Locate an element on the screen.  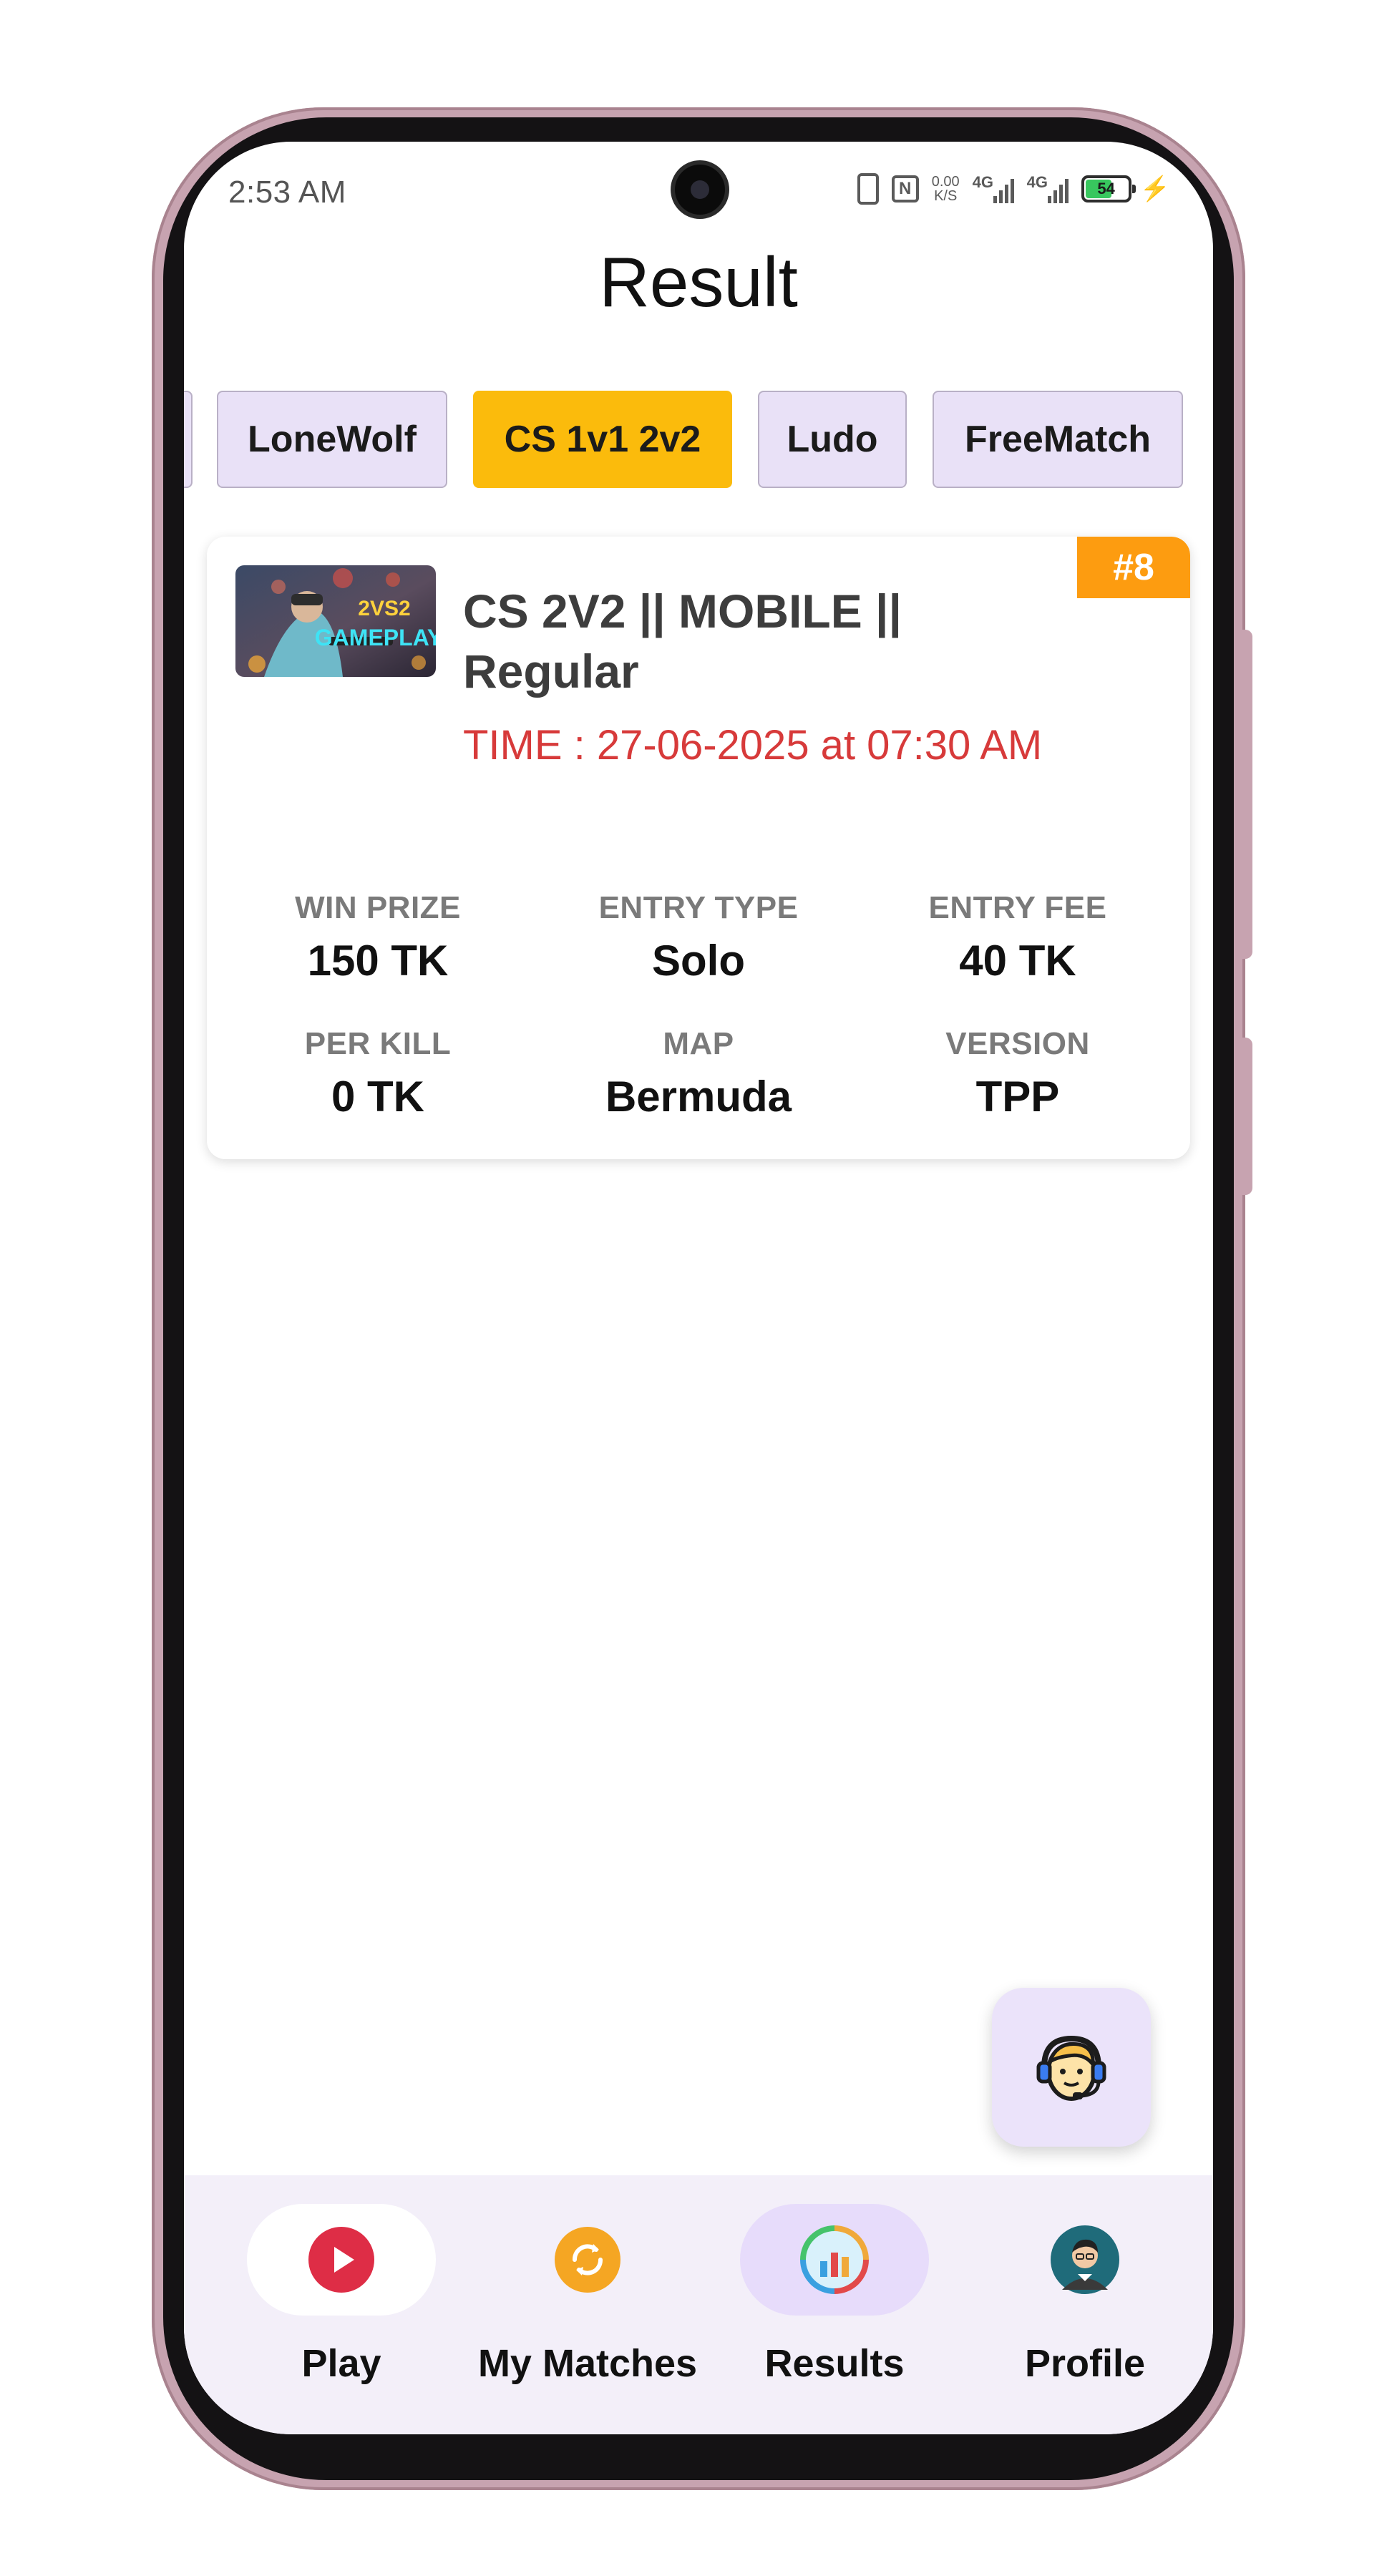
network-type-1: 4G is located at coordinates (983, 182).